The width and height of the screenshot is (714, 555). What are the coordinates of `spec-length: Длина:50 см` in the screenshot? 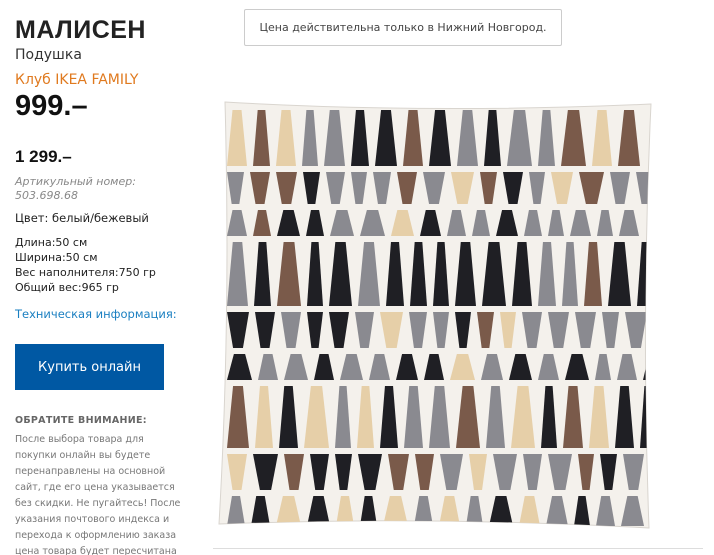 It's located at (51, 242).